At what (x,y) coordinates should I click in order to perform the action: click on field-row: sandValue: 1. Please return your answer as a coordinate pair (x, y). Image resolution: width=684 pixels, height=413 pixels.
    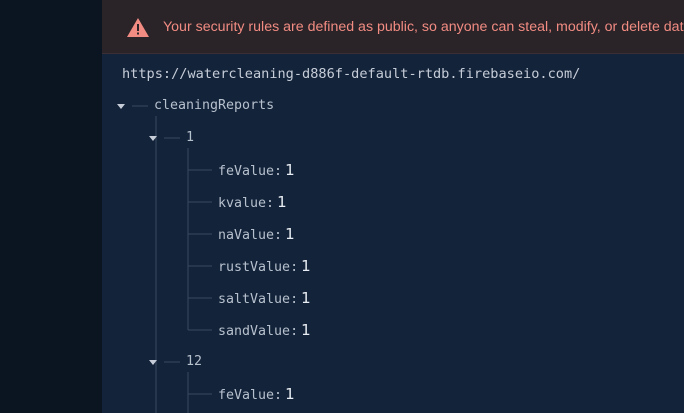
    Looking at the image, I should click on (264, 330).